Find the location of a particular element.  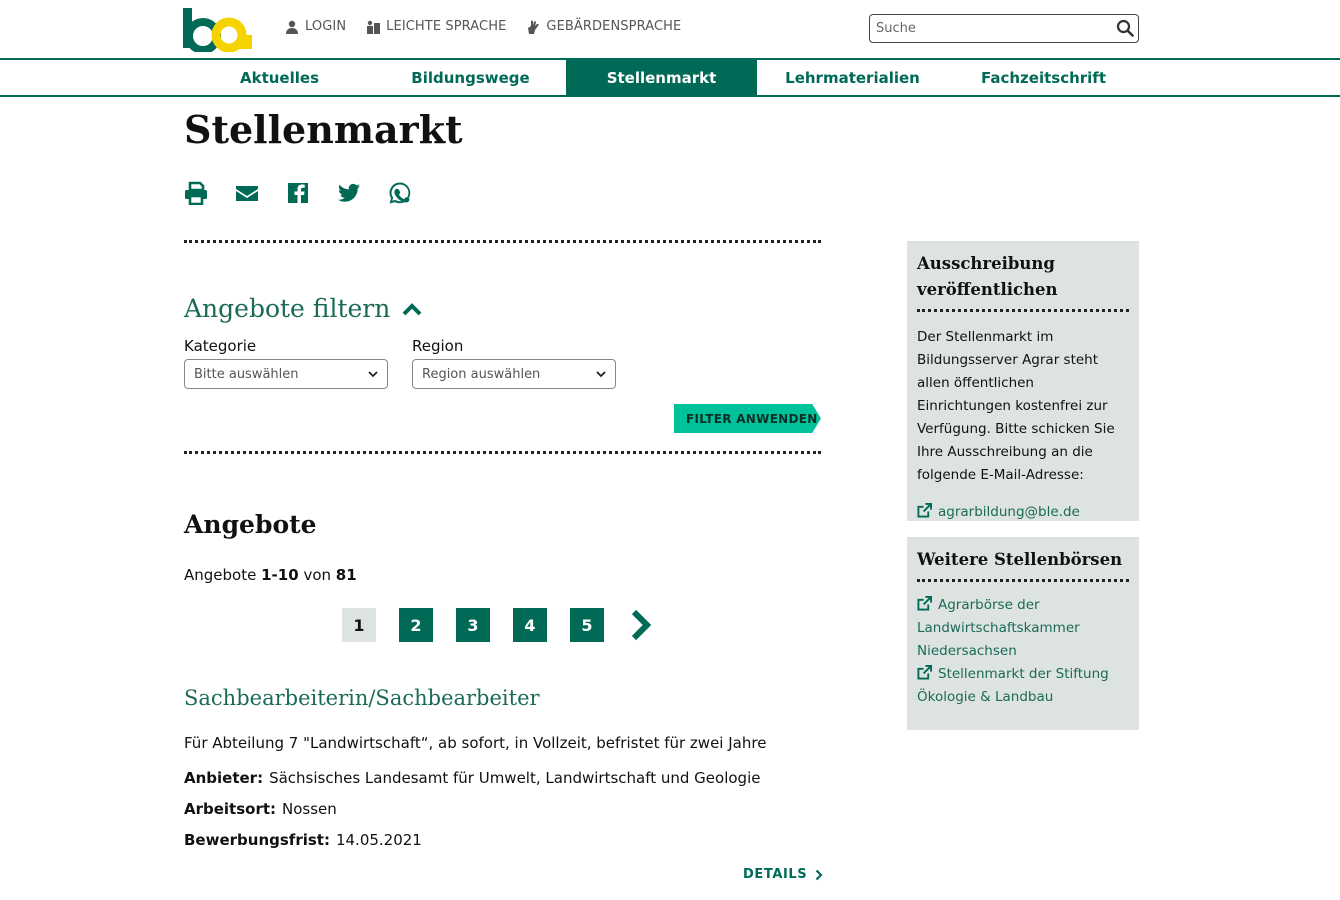

count-prefix: Angebote is located at coordinates (220, 575).